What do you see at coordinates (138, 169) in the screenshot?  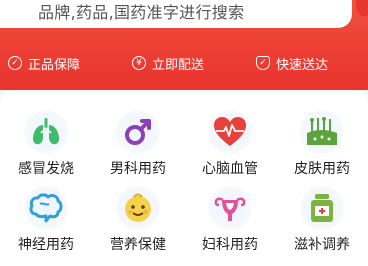 I see `category-label: 男科用药` at bounding box center [138, 169].